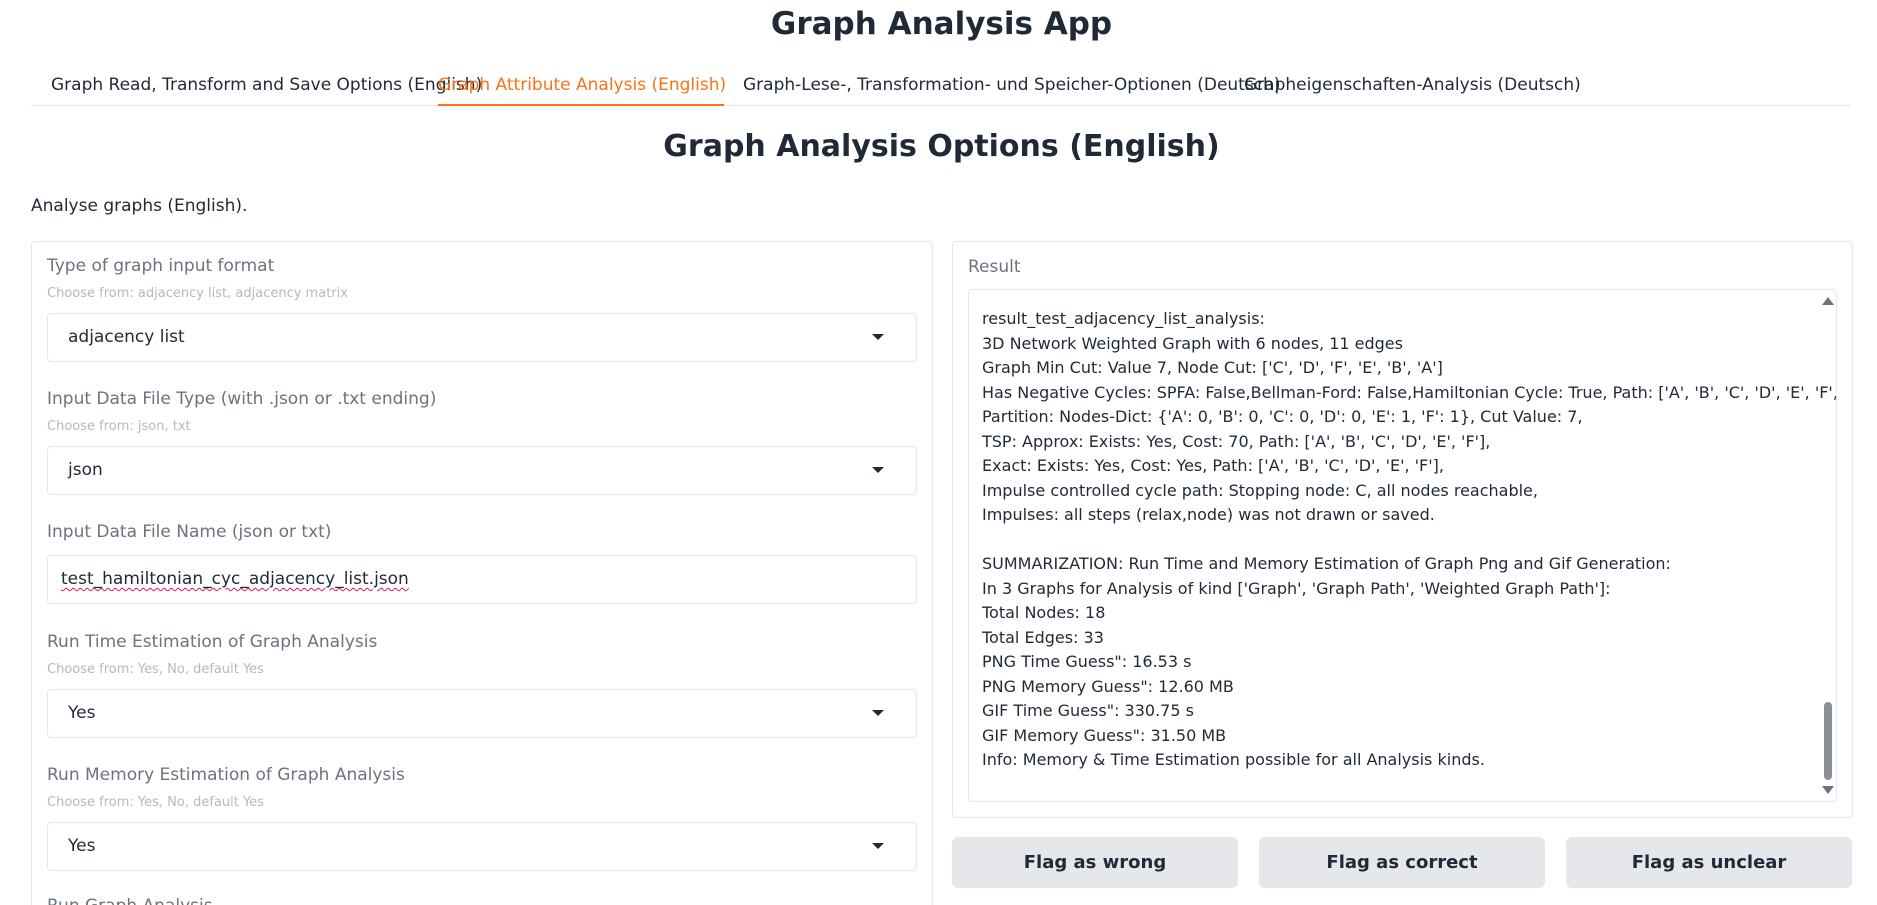  Describe the element at coordinates (126, 337) in the screenshot. I see `graph-input-format-value: adjacency list` at that location.